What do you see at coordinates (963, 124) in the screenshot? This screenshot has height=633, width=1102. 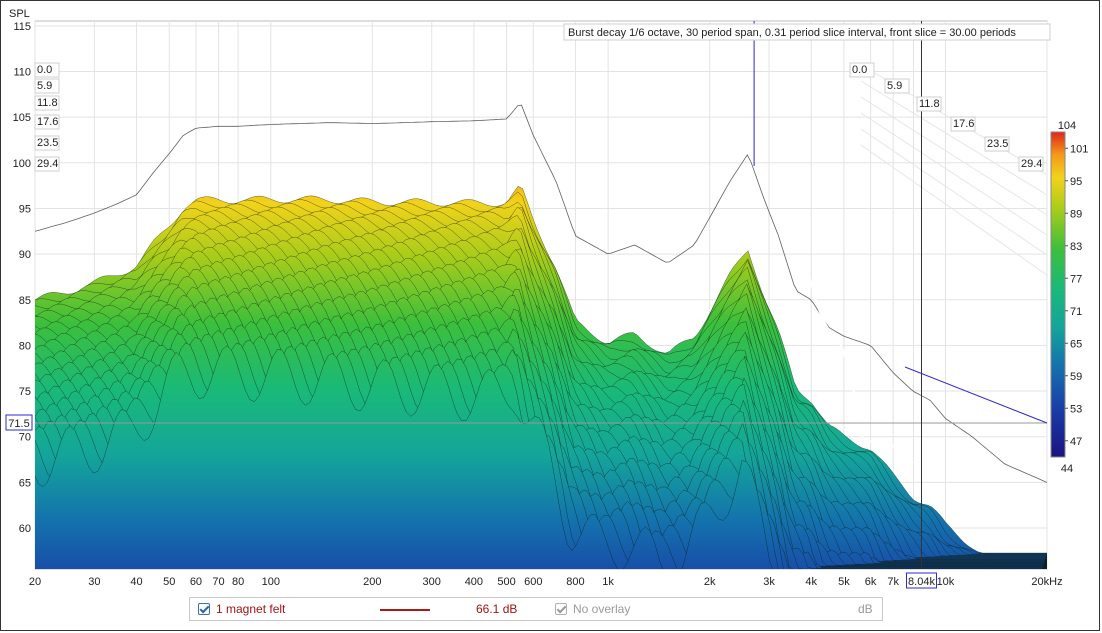 I see `period-label-right: 17.6` at bounding box center [963, 124].